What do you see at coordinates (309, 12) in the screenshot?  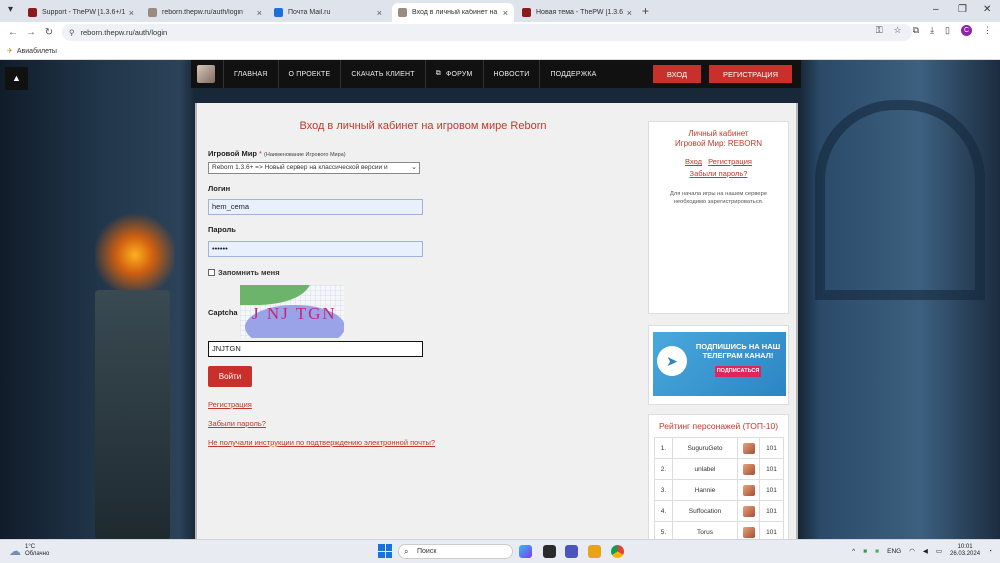 I see `tab-title: Почта Mail.ru` at bounding box center [309, 12].